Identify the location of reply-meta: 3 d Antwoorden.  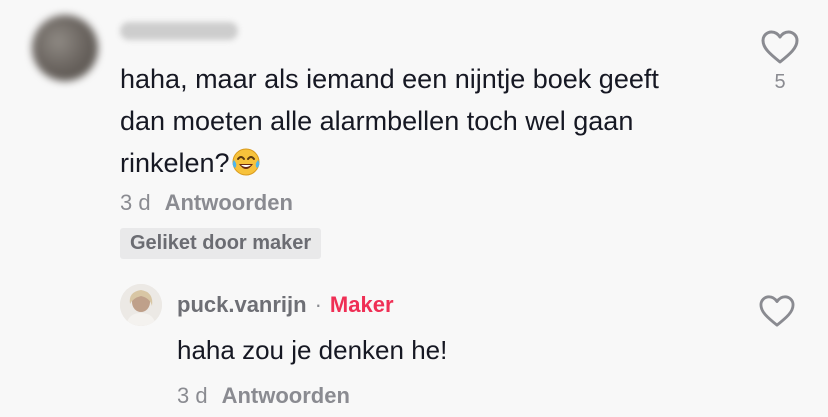
(263, 396).